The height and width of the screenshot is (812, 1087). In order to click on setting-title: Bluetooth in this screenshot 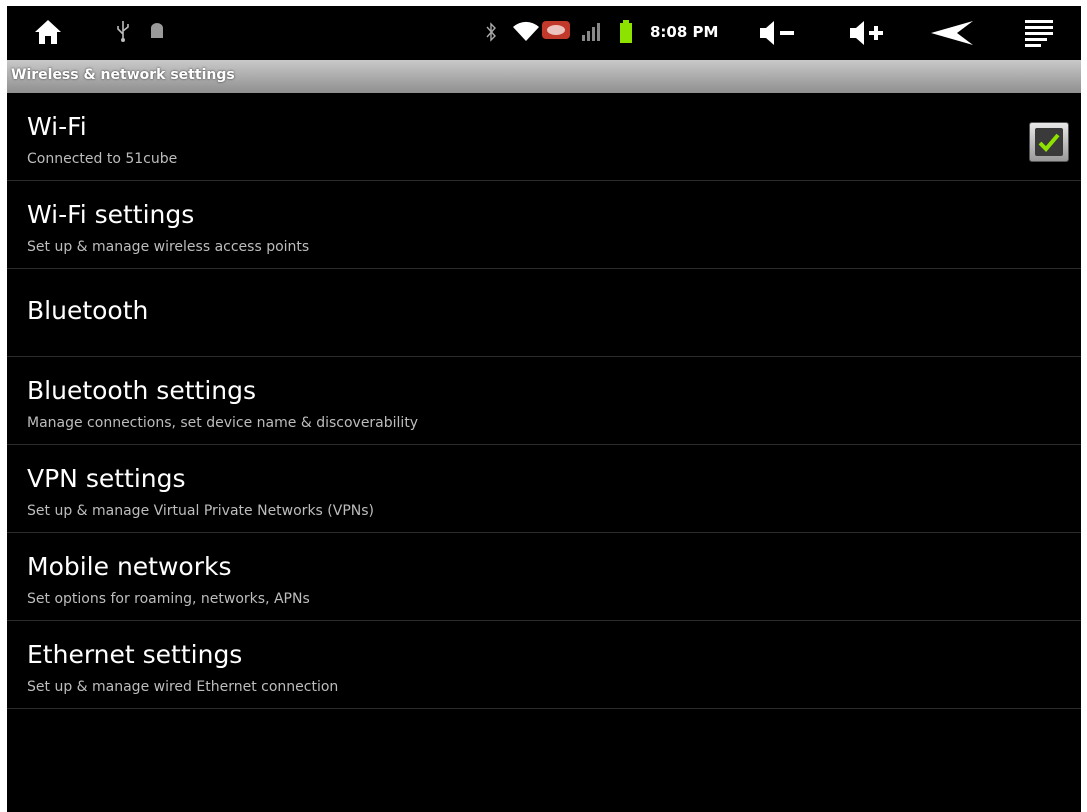, I will do `click(88, 310)`.